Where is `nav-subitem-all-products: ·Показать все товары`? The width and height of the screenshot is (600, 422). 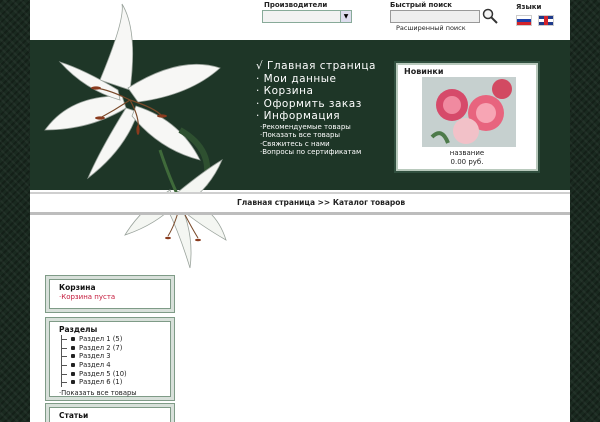
nav-subitem-all-products: ·Показать все товары is located at coordinates (318, 135).